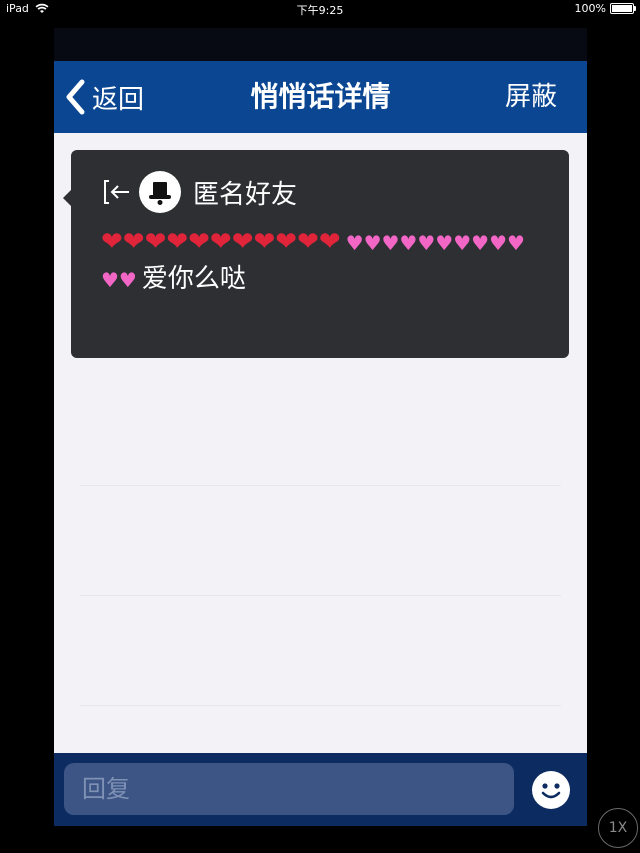 The image size is (640, 853). Describe the element at coordinates (117, 192) in the screenshot. I see `reply-arrow-icon` at that location.